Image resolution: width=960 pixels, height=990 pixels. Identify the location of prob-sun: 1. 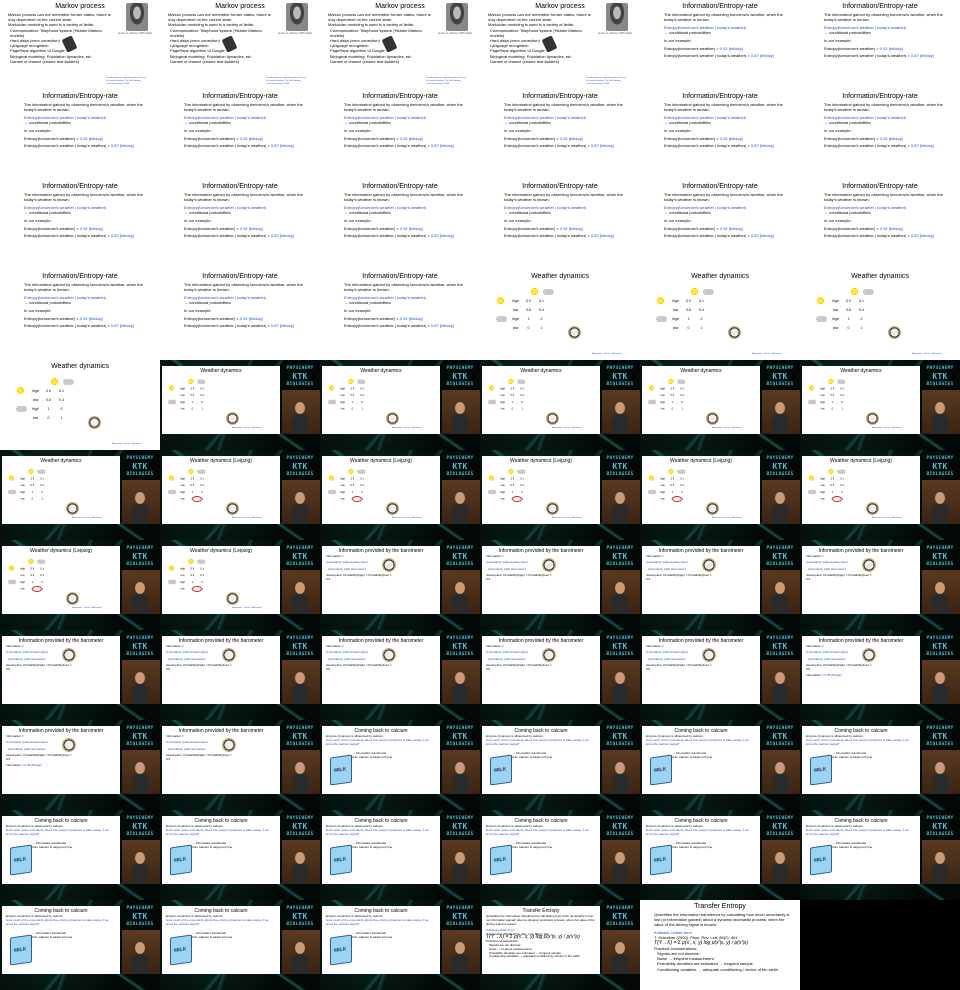
(192, 402).